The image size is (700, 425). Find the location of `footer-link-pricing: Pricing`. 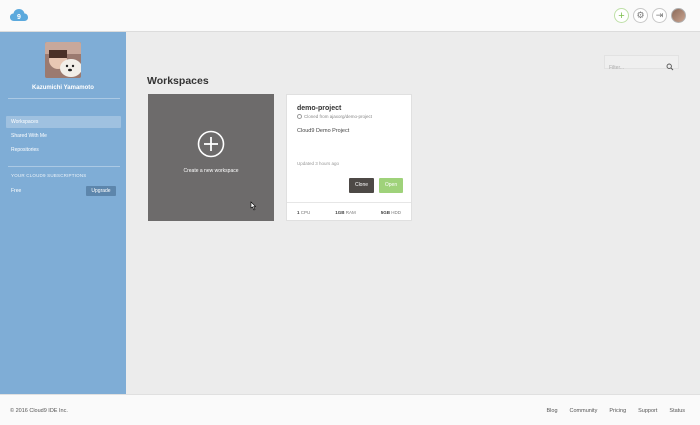

footer-link-pricing: Pricing is located at coordinates (617, 411).